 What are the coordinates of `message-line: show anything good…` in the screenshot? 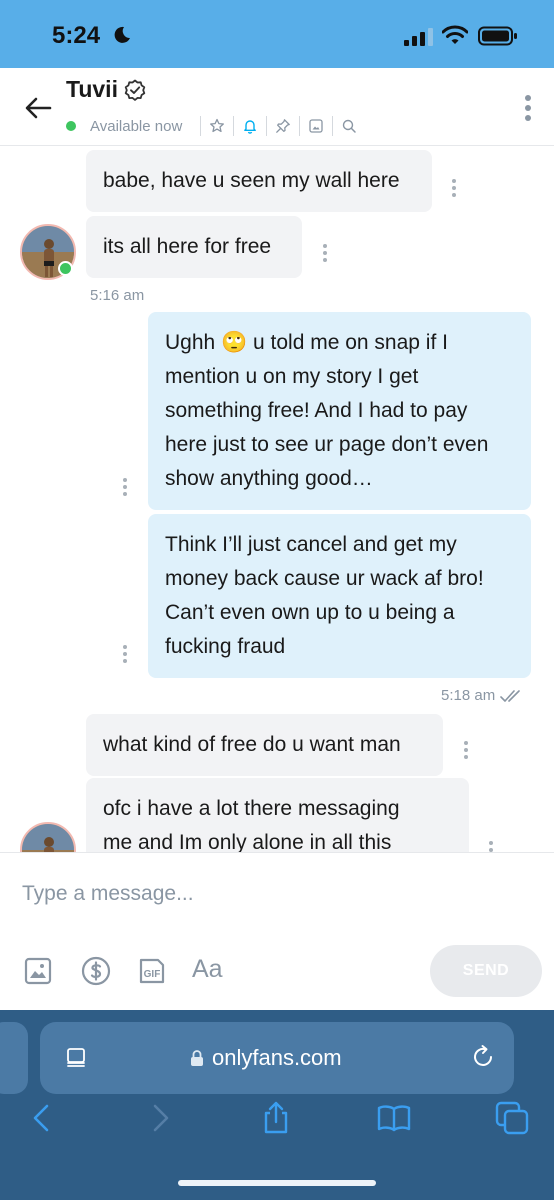 It's located at (269, 478).